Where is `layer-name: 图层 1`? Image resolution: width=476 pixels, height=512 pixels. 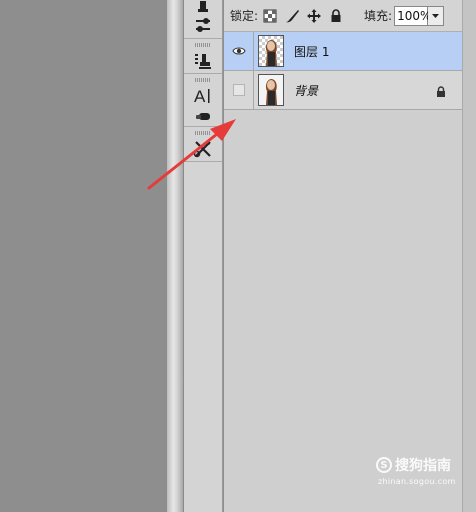
layer-name: 图层 1 is located at coordinates (312, 51).